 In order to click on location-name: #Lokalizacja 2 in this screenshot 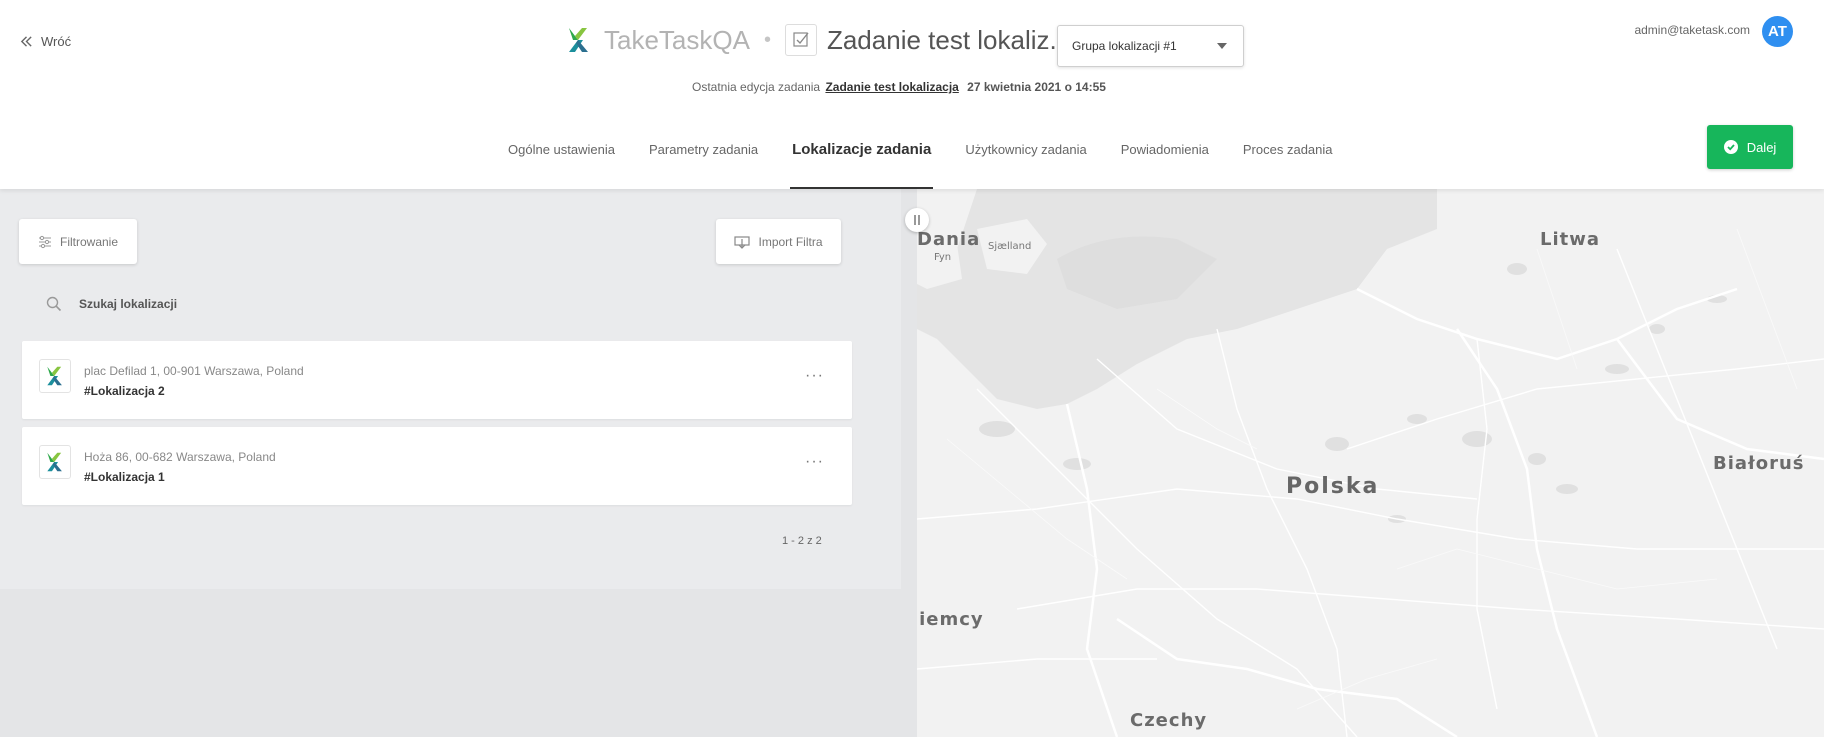, I will do `click(124, 391)`.